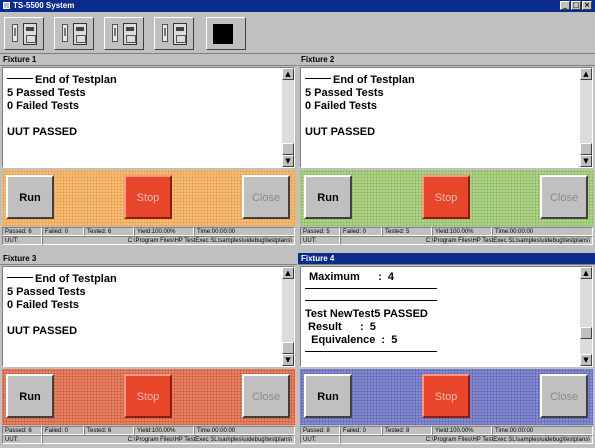  What do you see at coordinates (366, 314) in the screenshot?
I see `log-line: Test NewTest5 PASSED` at bounding box center [366, 314].